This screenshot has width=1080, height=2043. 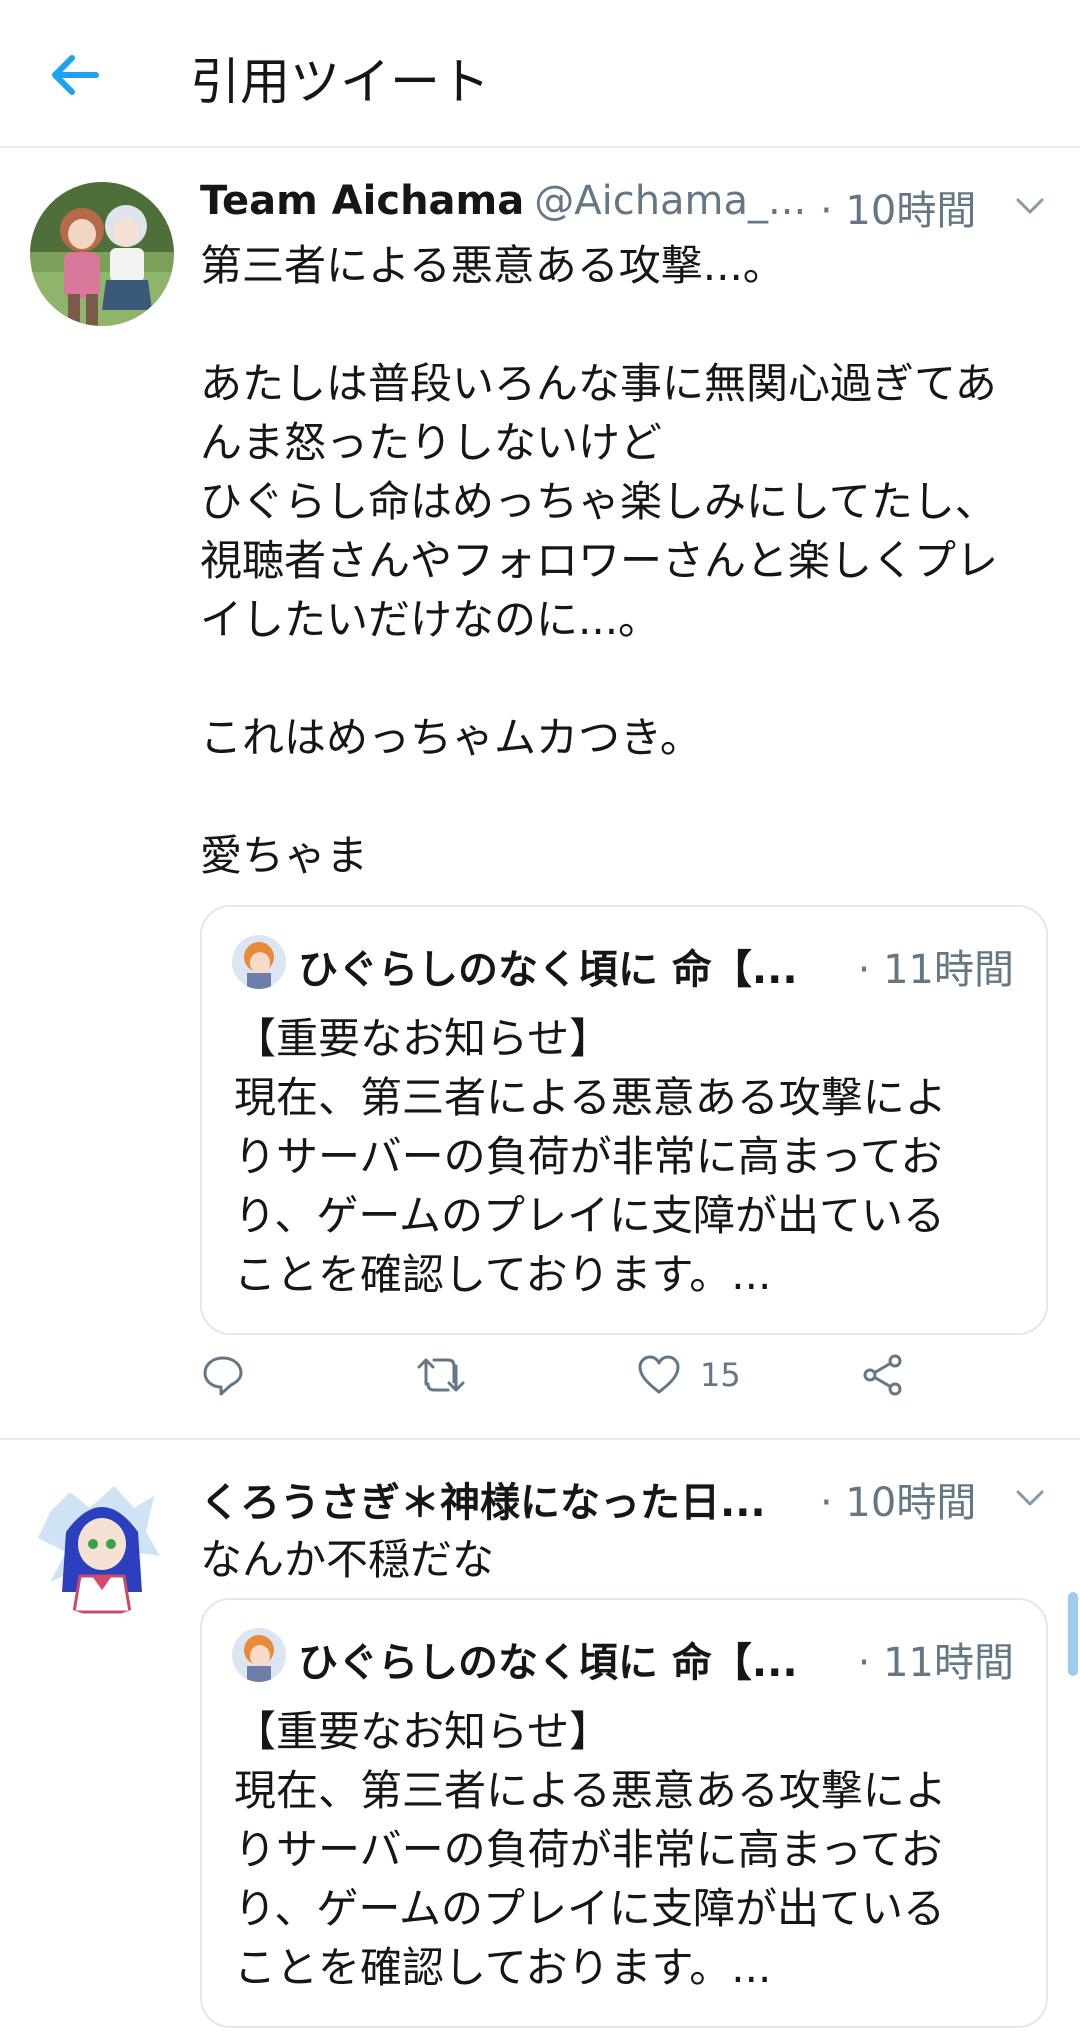 I want to click on tweet-header: くろうさぎ＊神様になった日... · 10時間, so click(x=625, y=1500).